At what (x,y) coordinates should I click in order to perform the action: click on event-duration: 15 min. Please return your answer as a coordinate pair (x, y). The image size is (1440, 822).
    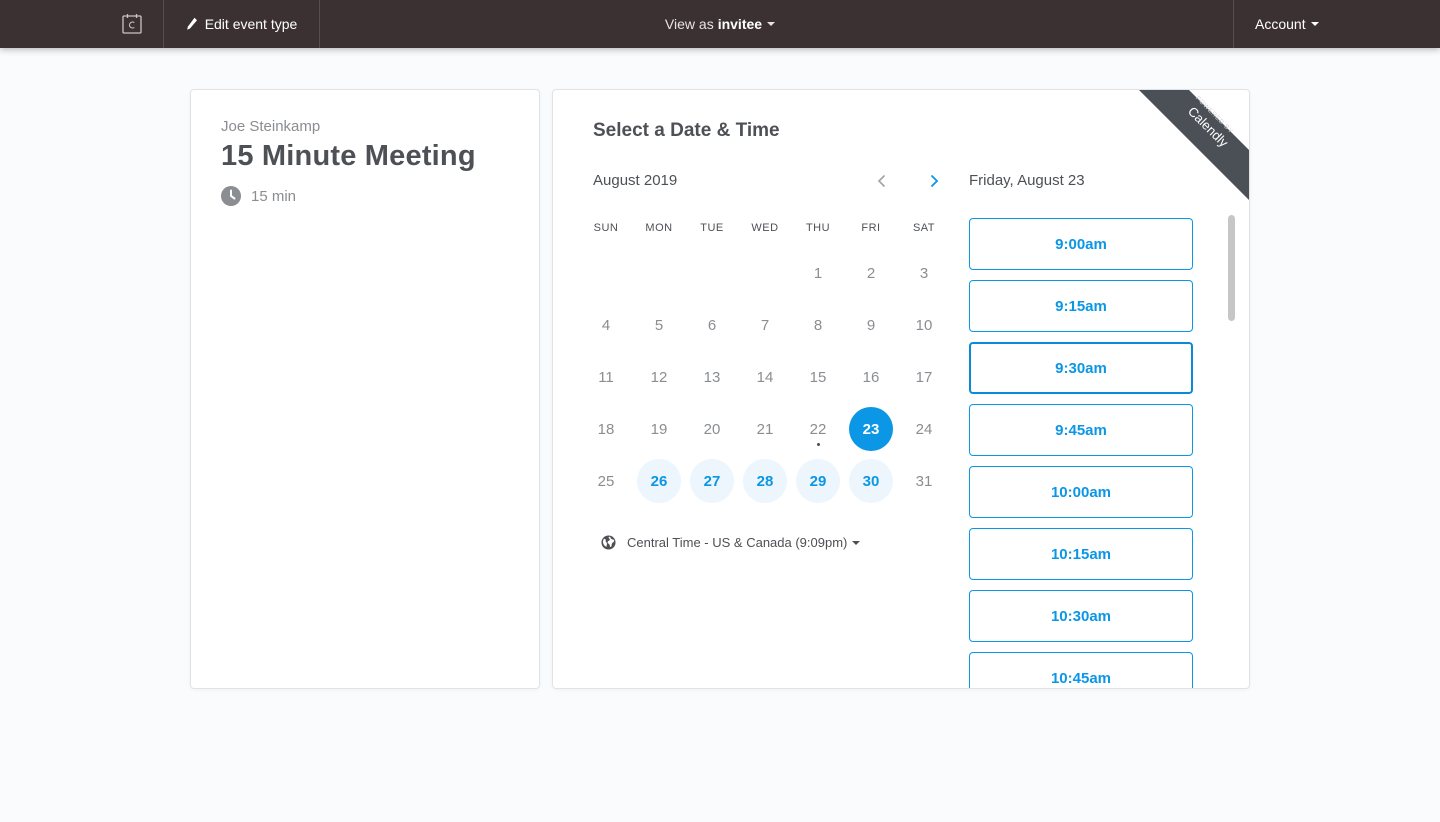
    Looking at the image, I should click on (258, 196).